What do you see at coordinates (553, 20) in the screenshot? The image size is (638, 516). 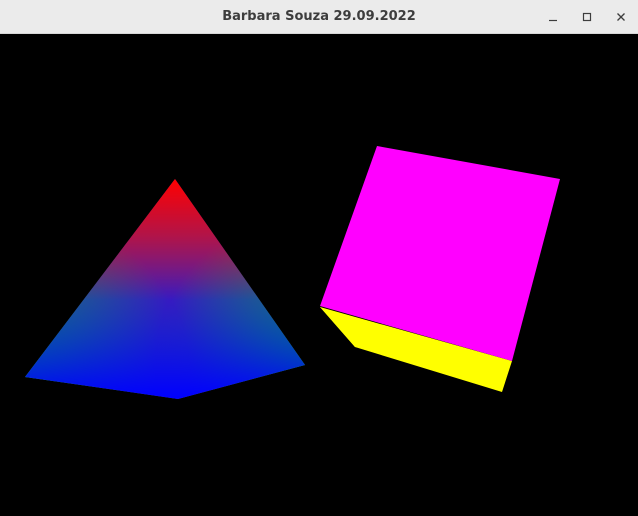 I see `minimize-icon` at bounding box center [553, 20].